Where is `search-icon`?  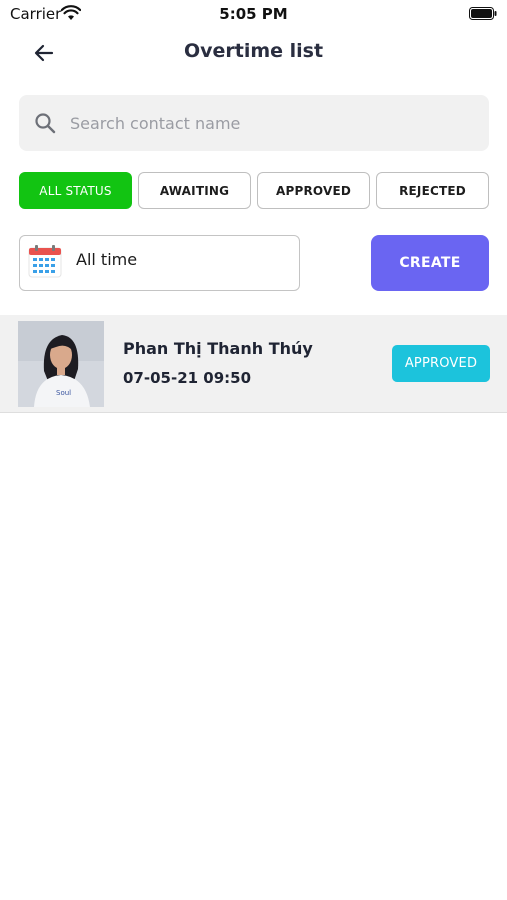
search-icon is located at coordinates (45, 123).